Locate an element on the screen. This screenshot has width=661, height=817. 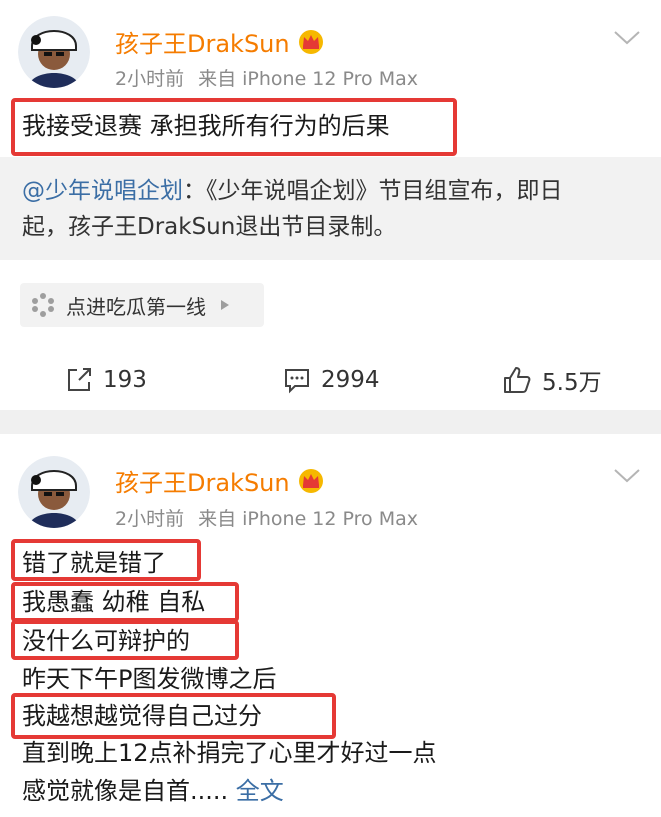
post-line-last: 感觉就像是自首..... 全文 is located at coordinates (153, 791).